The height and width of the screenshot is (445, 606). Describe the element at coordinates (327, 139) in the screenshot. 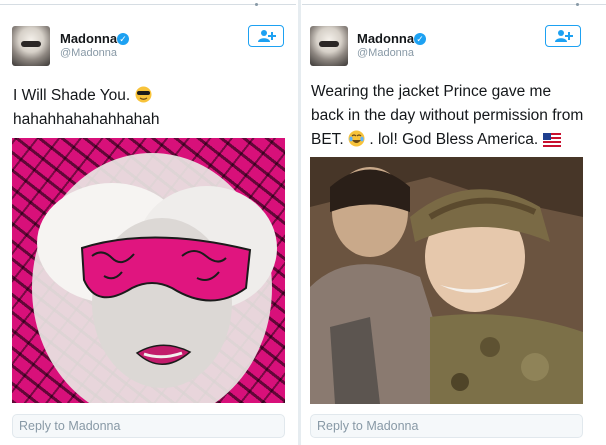

I see `tweet-text-line: BET.` at that location.